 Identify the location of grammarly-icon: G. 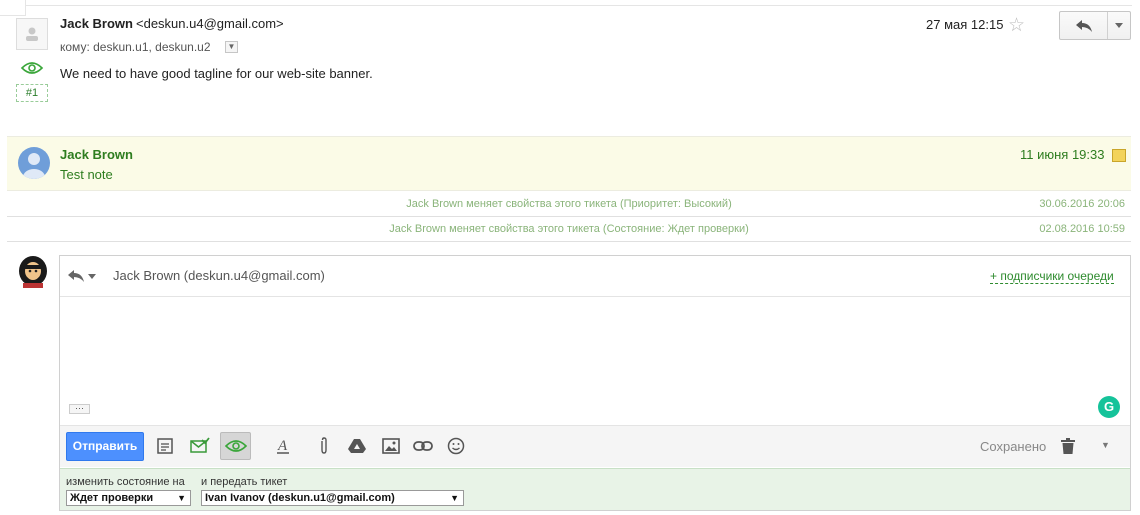
(1109, 407).